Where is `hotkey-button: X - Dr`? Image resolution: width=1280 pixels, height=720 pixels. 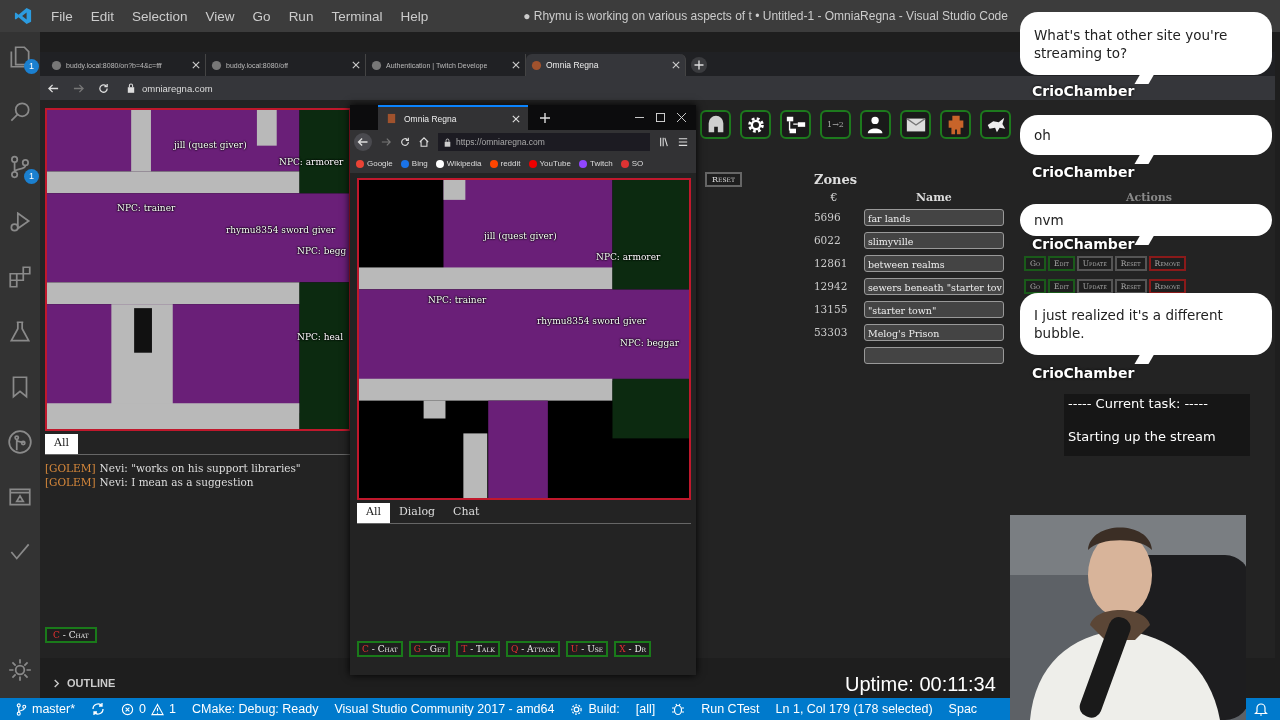 hotkey-button: X - Dr is located at coordinates (633, 649).